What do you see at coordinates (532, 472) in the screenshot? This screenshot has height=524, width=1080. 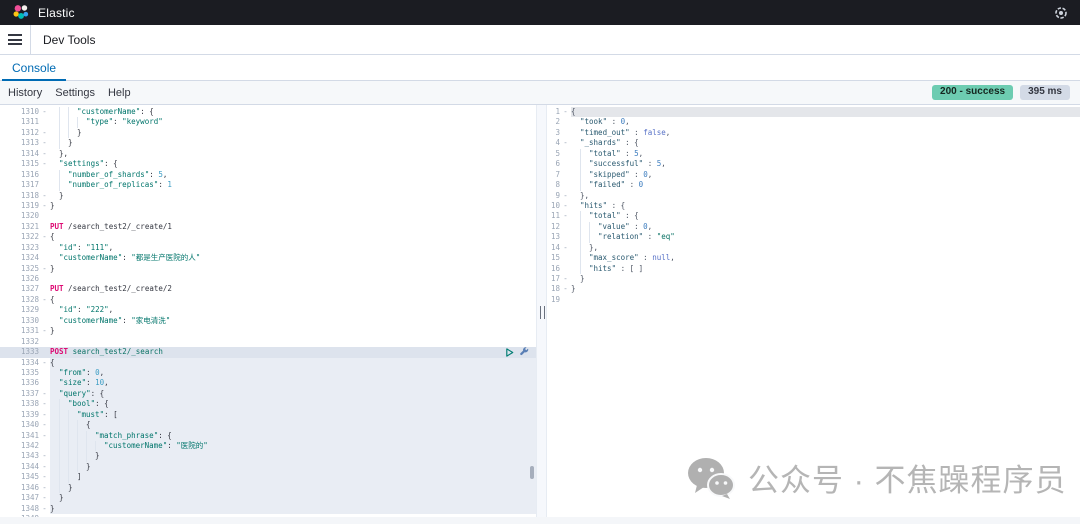 I see `editor-scrollbar-thumb` at bounding box center [532, 472].